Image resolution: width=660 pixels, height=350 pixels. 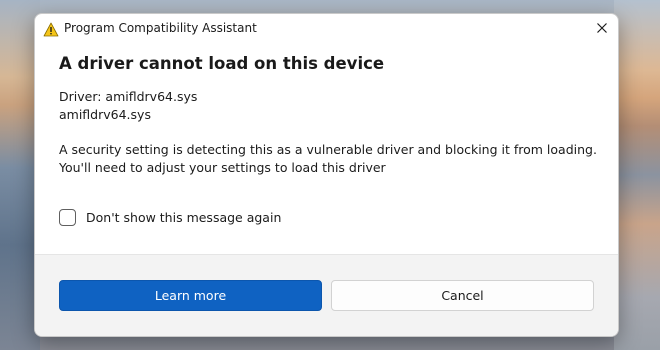 What do you see at coordinates (462, 295) in the screenshot?
I see `cancel-button: Cancel` at bounding box center [462, 295].